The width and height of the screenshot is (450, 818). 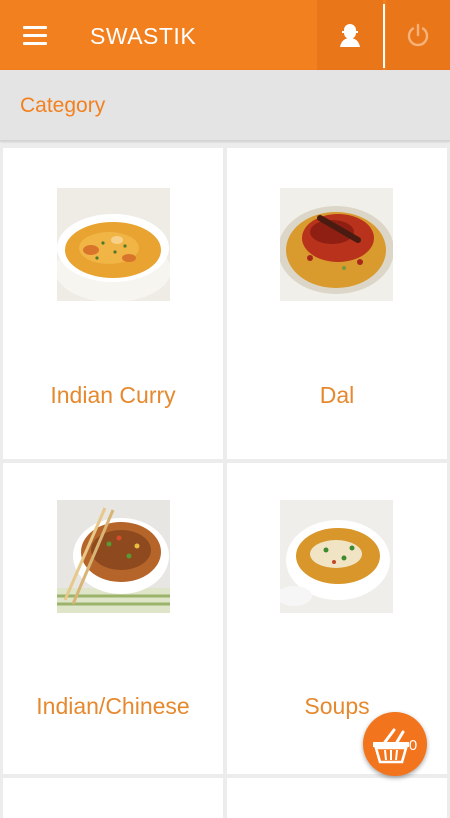 I want to click on indian-curry-image, so click(x=113, y=244).